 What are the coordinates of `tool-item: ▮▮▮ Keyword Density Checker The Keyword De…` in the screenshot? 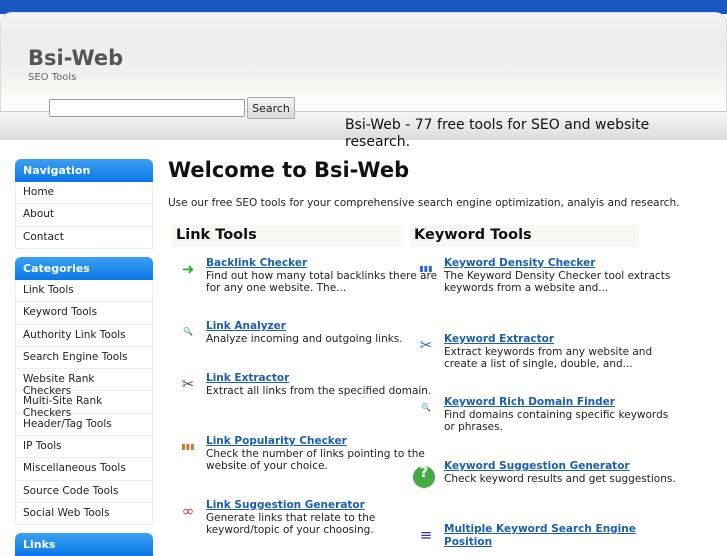 It's located at (547, 276).